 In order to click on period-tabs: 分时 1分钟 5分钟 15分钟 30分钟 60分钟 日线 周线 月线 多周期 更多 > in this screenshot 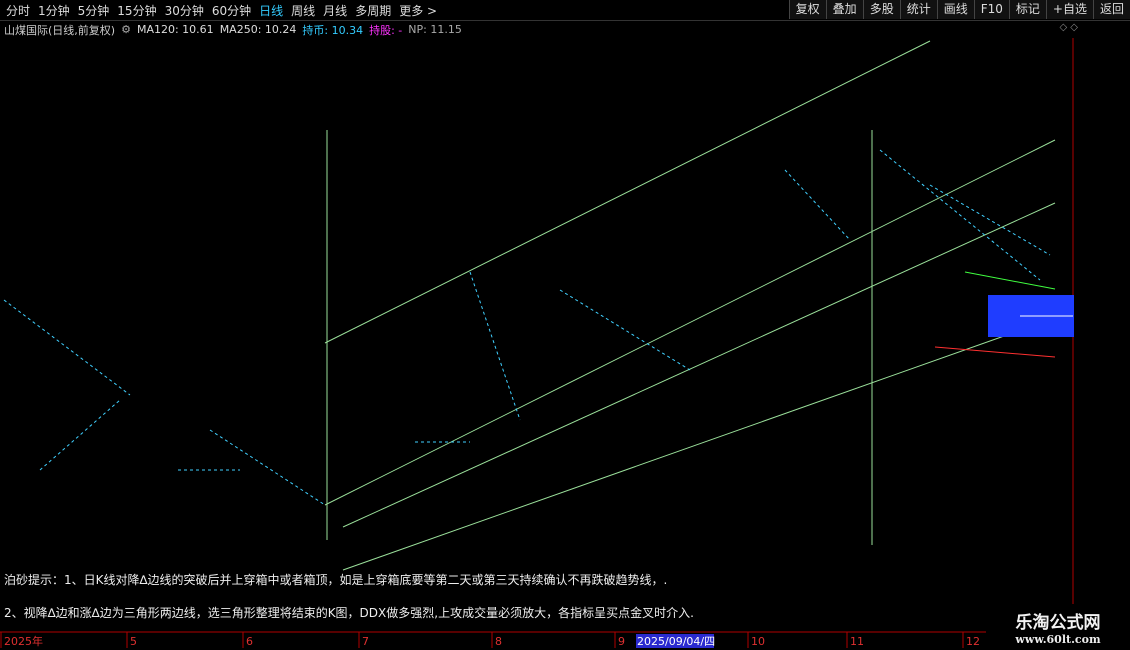, I will do `click(219, 10)`.